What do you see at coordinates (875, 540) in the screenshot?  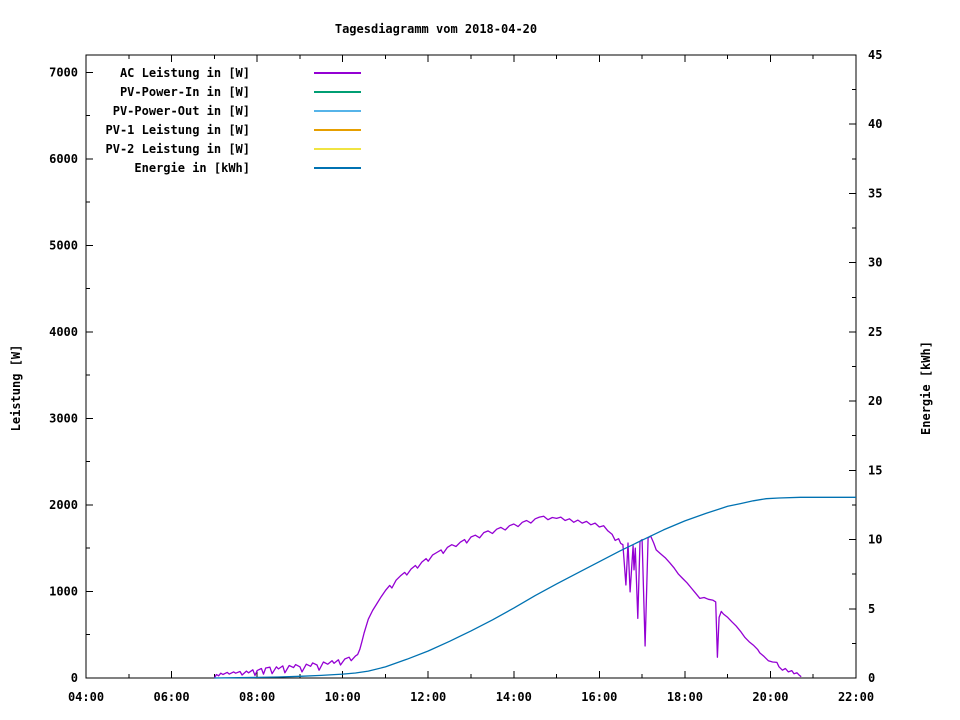 I see `y-right-tick-label: 10` at bounding box center [875, 540].